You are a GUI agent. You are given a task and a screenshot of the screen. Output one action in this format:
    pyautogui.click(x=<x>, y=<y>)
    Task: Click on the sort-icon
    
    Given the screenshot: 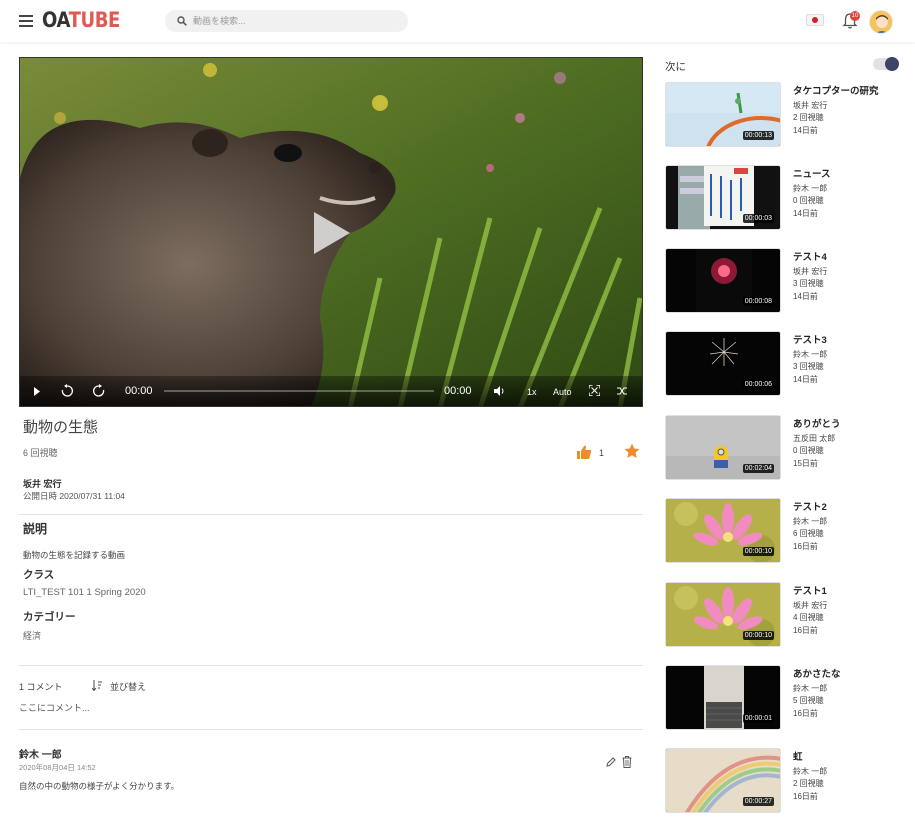 What is the action you would take?
    pyautogui.click(x=97, y=685)
    